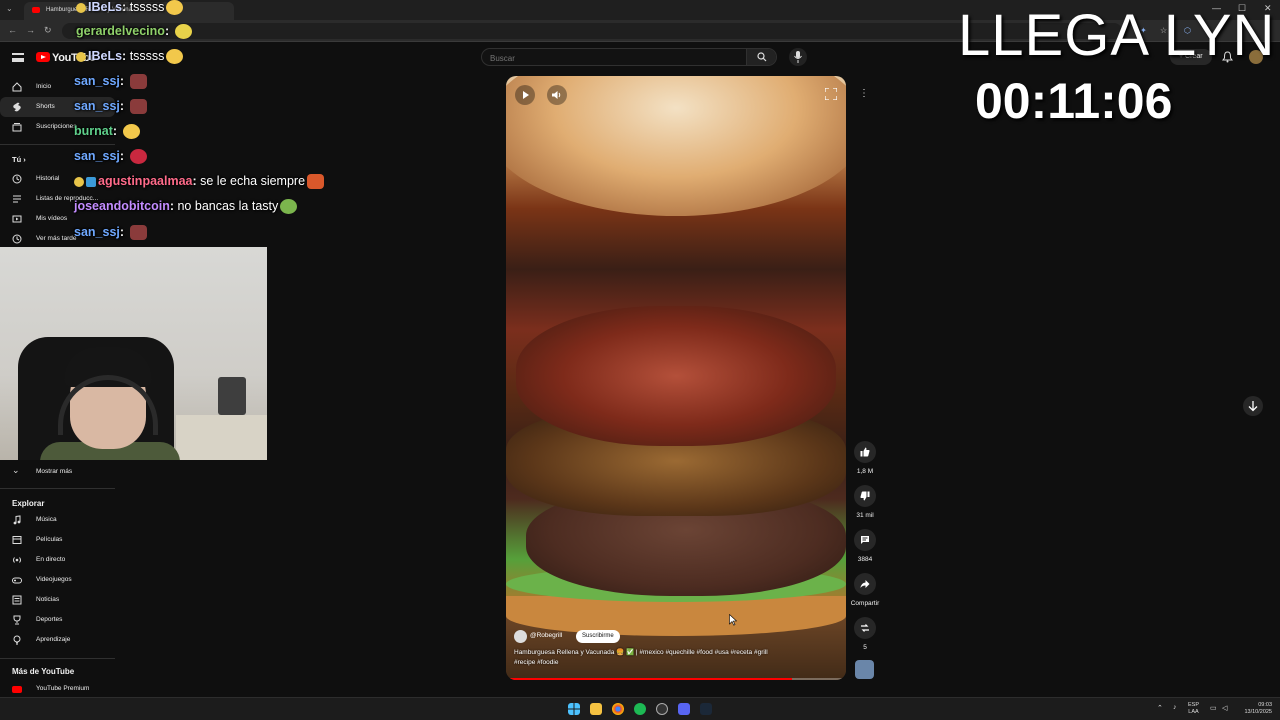 This screenshot has height=720, width=1280. I want to click on thumbs-up-icon, so click(865, 452).